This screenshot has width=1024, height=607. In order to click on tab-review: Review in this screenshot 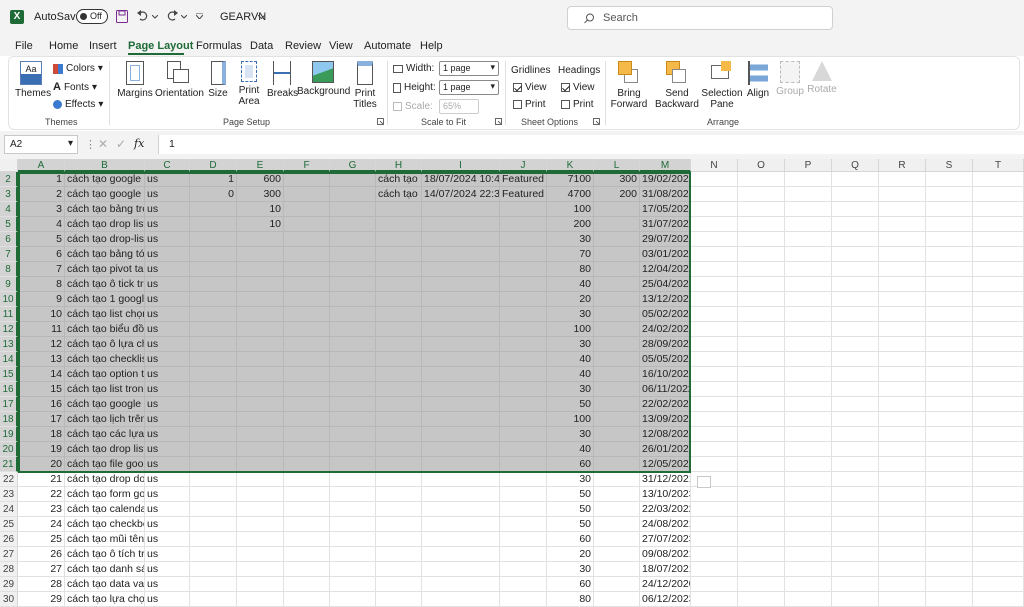, I will do `click(303, 46)`.